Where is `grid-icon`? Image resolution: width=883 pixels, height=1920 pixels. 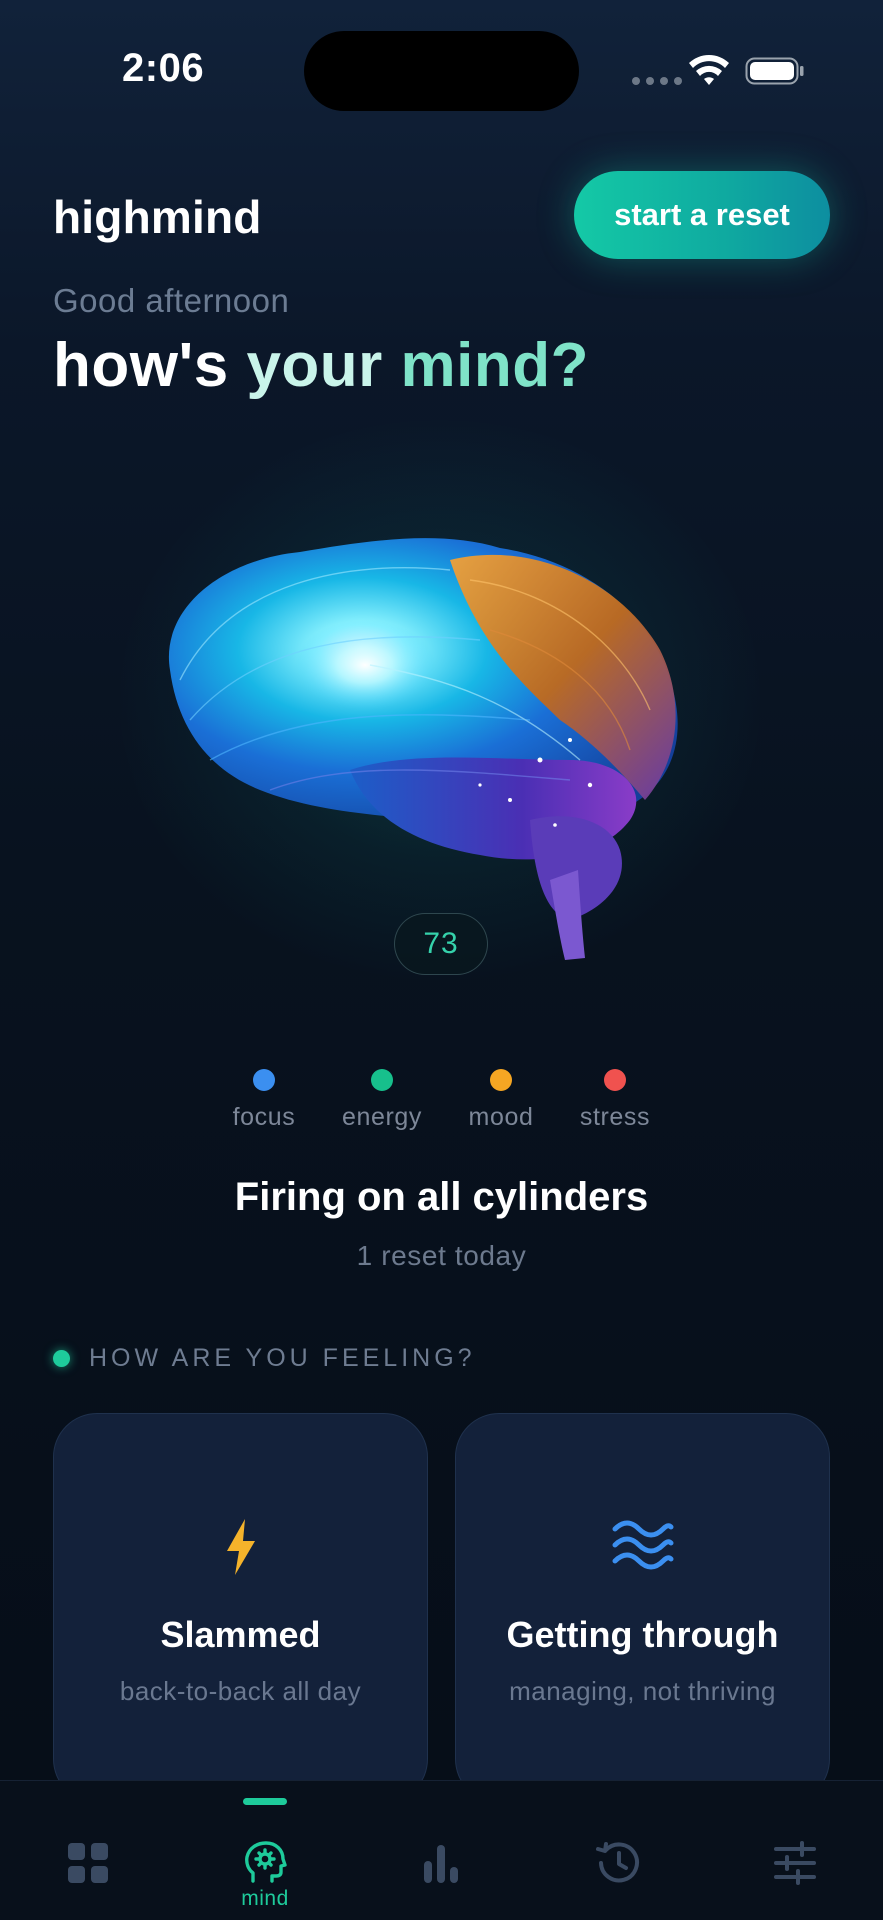 grid-icon is located at coordinates (88, 1863).